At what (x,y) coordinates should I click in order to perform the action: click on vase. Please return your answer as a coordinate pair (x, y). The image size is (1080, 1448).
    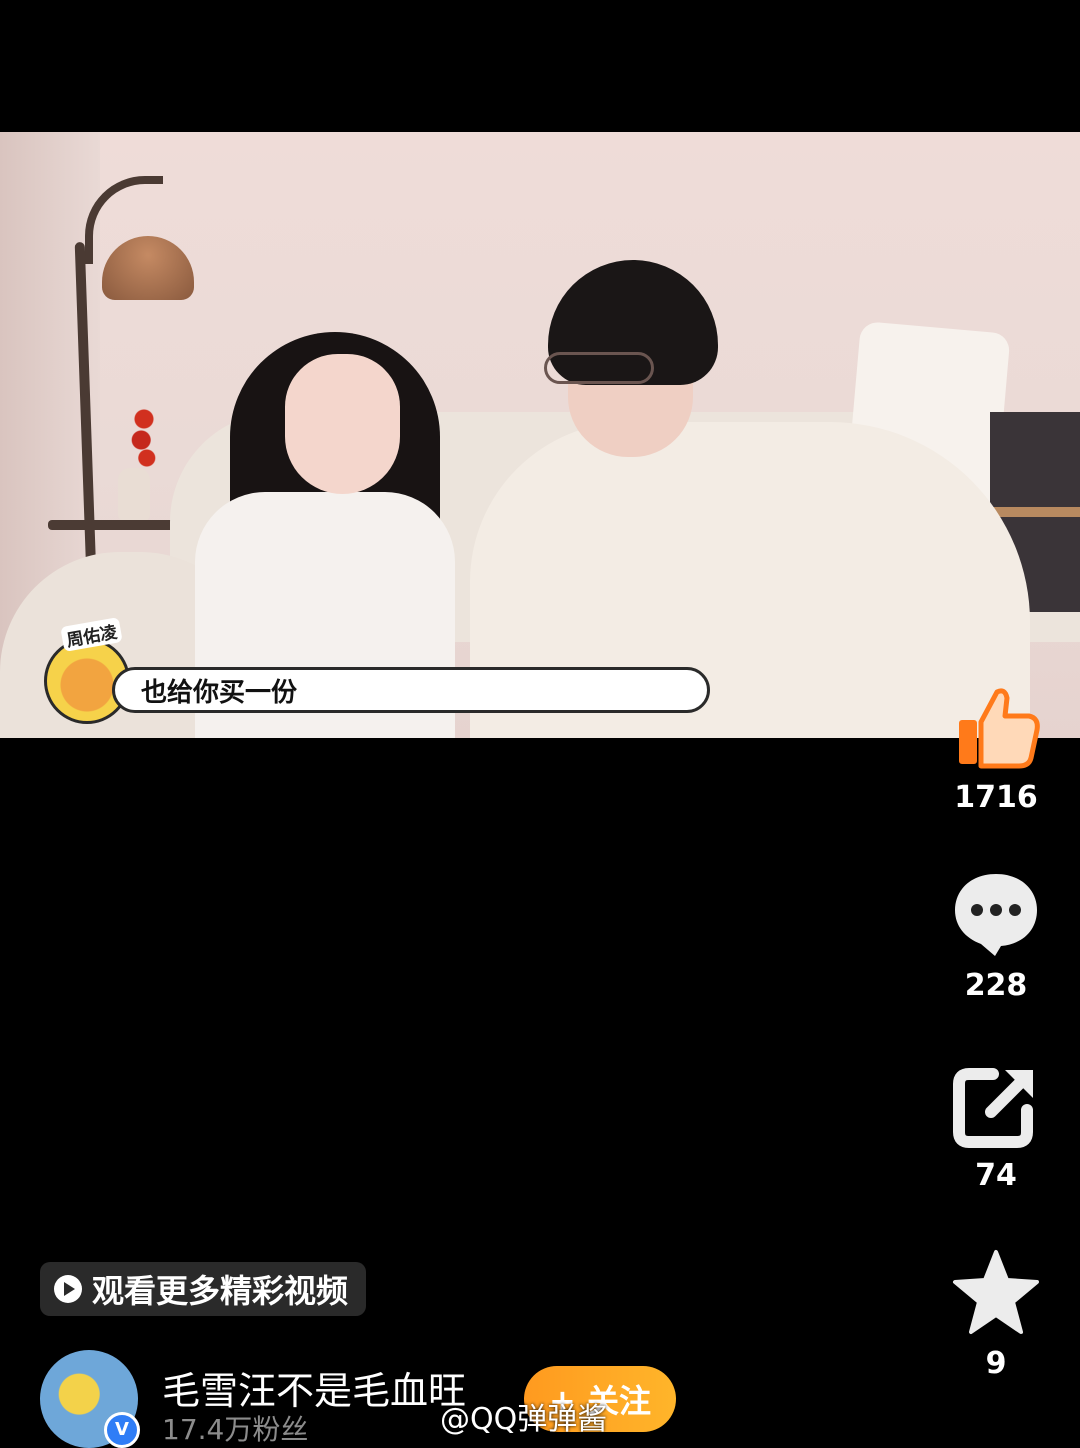
    Looking at the image, I should click on (134, 495).